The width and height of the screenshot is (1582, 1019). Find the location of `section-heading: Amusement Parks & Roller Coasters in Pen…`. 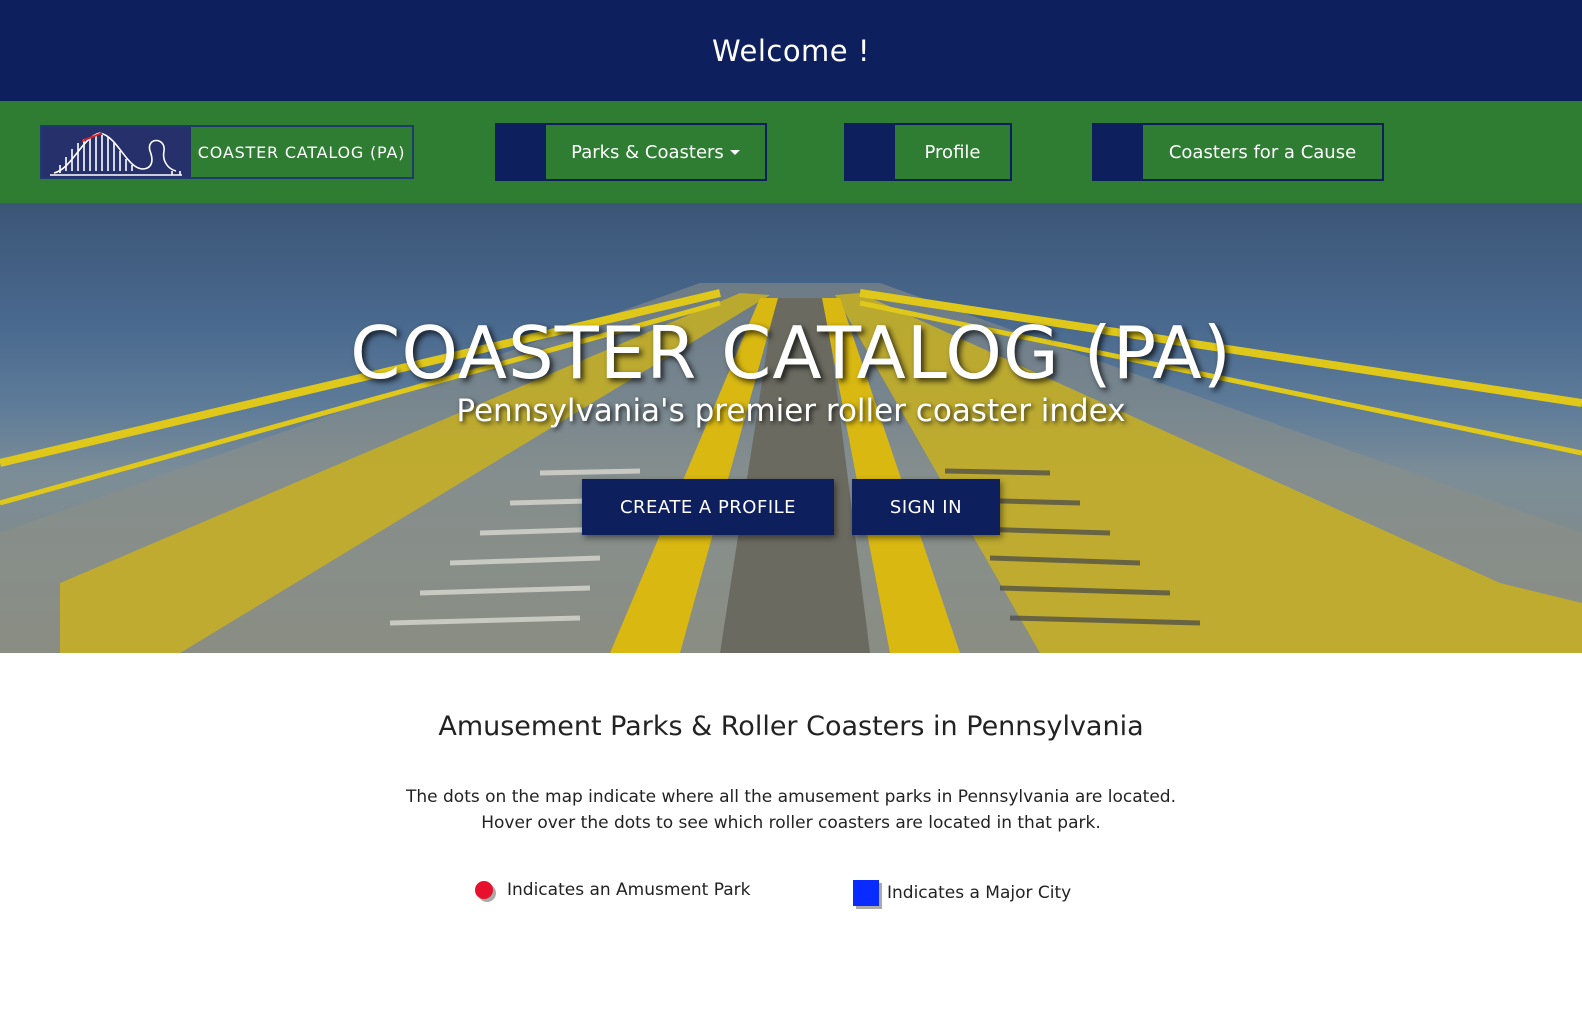

section-heading: Amusement Parks & Roller Coasters in Pen… is located at coordinates (791, 726).